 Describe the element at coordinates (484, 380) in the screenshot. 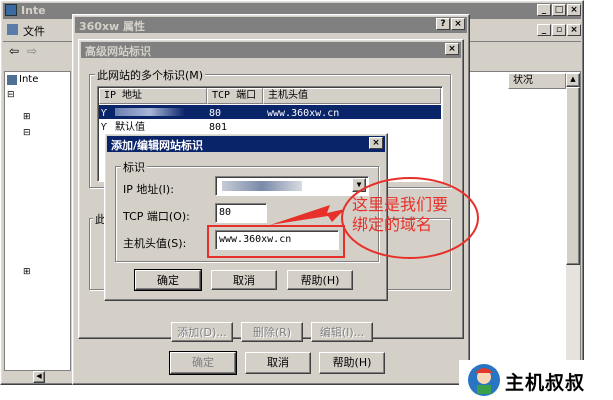

I see `mascot-icon` at that location.